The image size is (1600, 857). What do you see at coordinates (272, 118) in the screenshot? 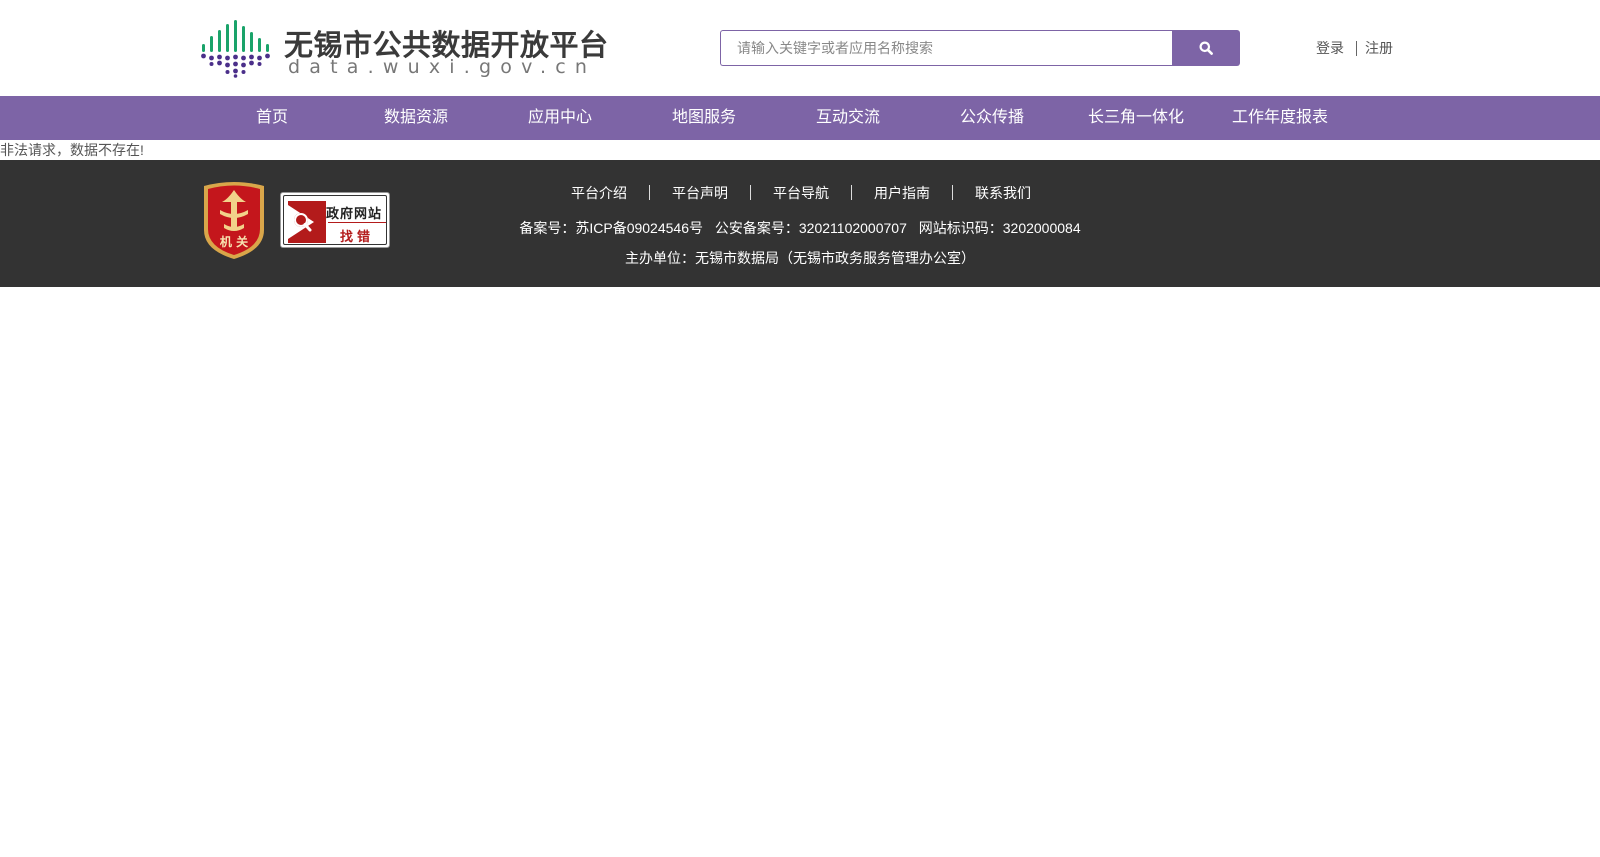
I see `nav-item-home: 首页` at bounding box center [272, 118].